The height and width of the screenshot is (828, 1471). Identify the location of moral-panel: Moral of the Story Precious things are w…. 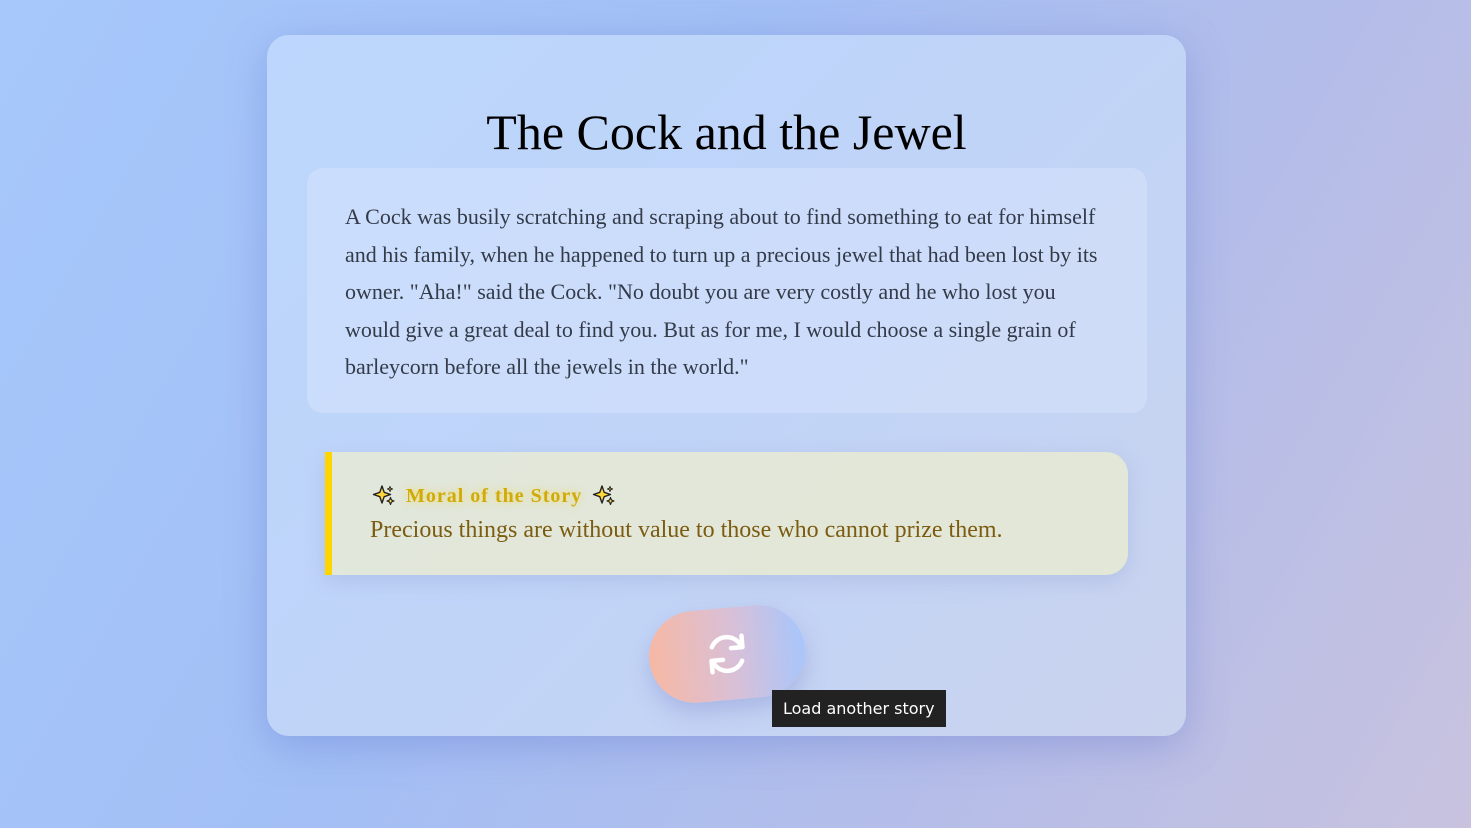
(726, 513).